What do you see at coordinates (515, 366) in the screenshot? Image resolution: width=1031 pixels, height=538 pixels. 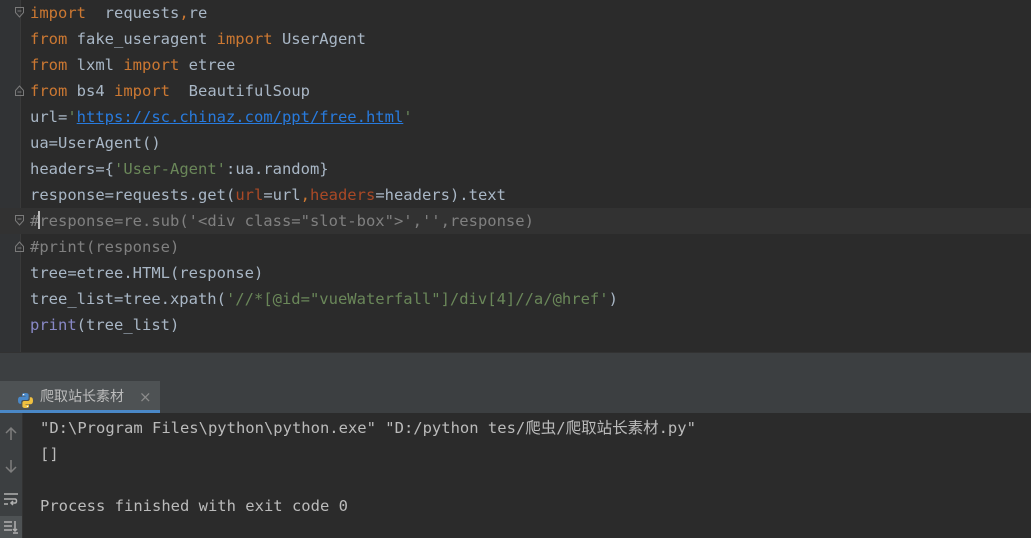 I see `panel-divider` at bounding box center [515, 366].